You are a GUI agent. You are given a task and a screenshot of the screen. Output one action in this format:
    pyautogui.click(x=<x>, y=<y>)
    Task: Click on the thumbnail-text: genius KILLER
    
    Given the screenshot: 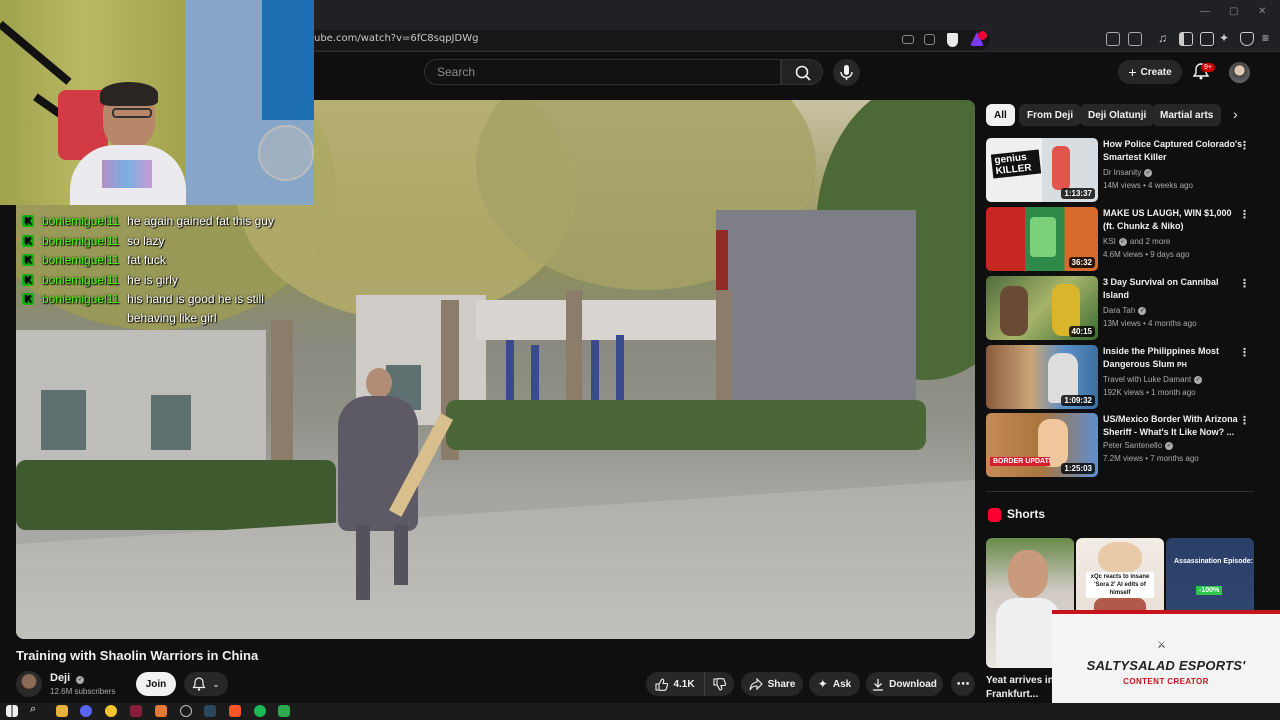 What is the action you would take?
    pyautogui.click(x=1016, y=164)
    